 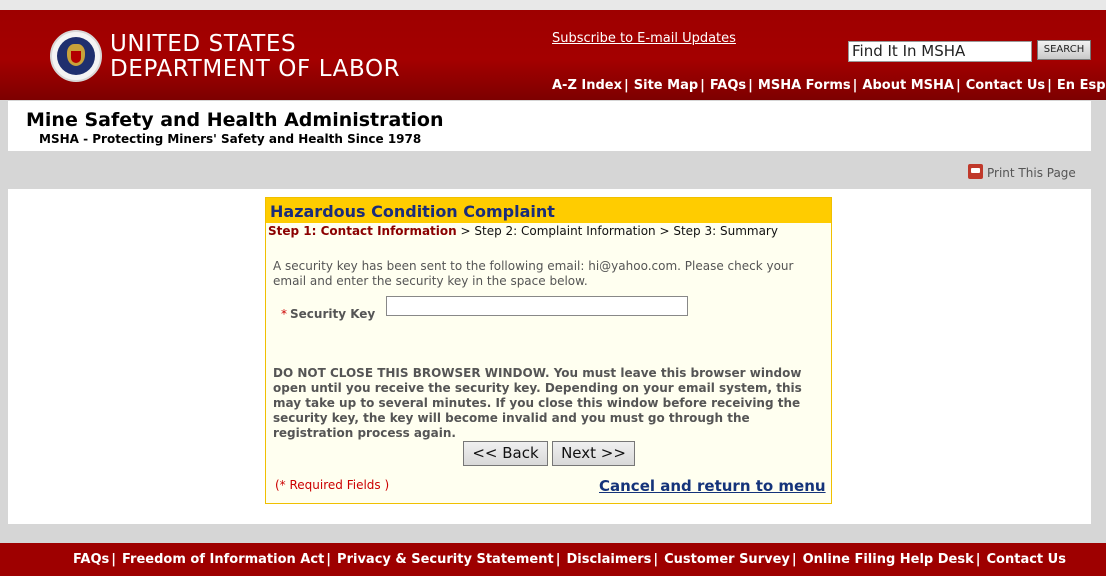 I want to click on required-asterisk: *, so click(x=284, y=314).